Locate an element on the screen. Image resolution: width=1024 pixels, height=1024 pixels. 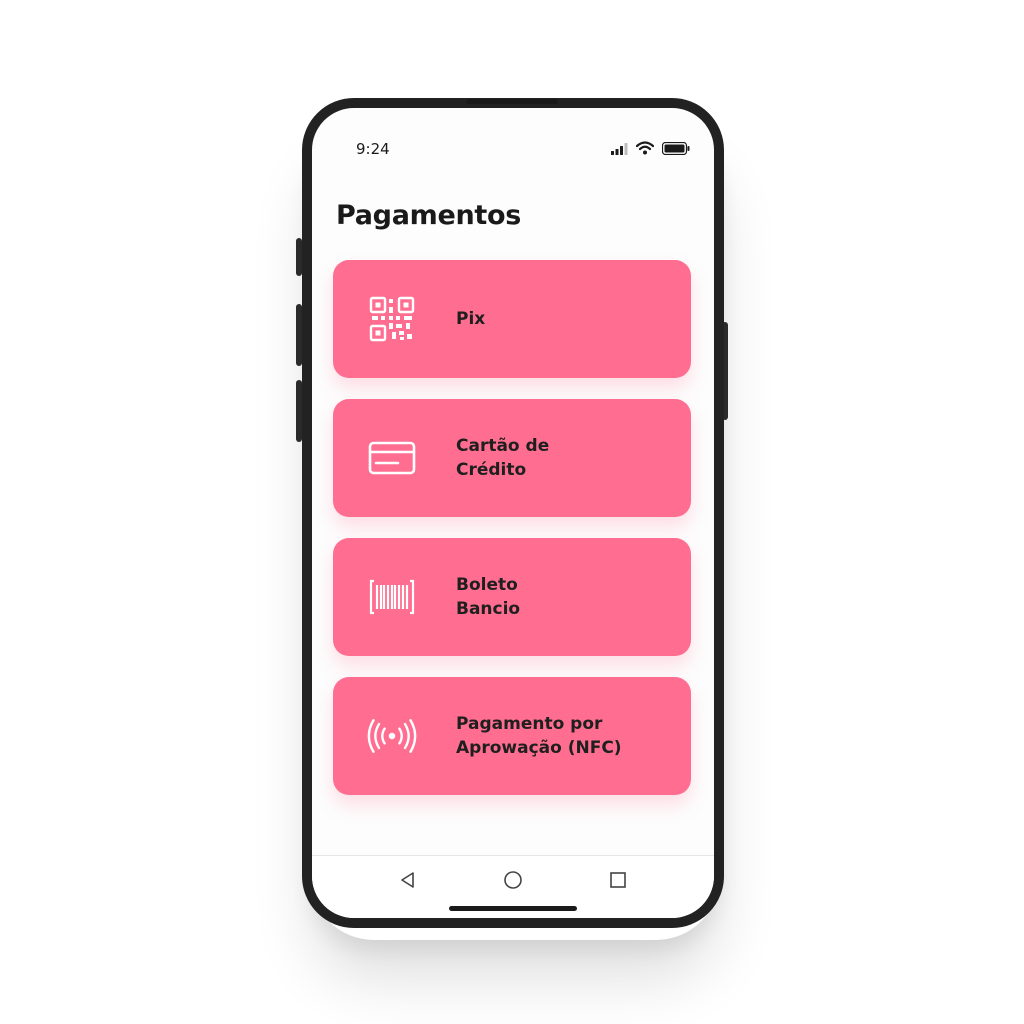
system-nav-bar is located at coordinates (513, 886).